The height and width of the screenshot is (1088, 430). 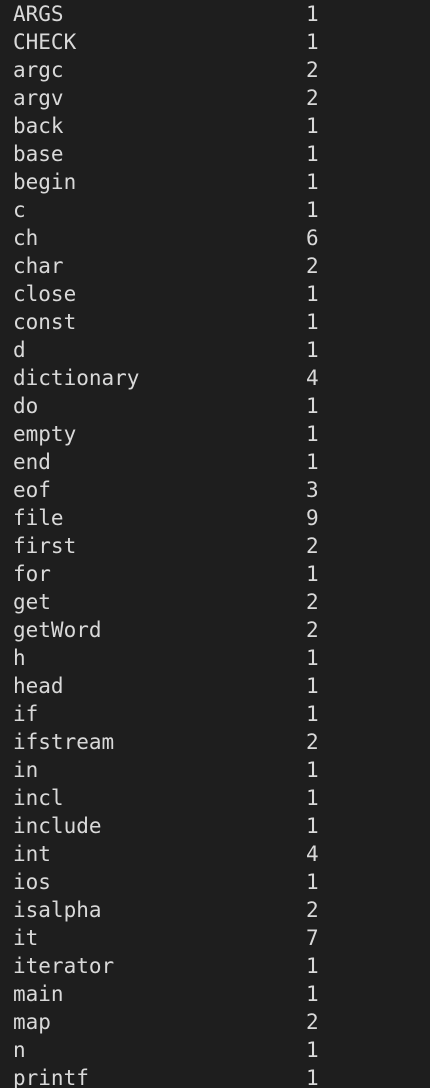 I want to click on word-count-row: ifstream 2, so click(x=215, y=742).